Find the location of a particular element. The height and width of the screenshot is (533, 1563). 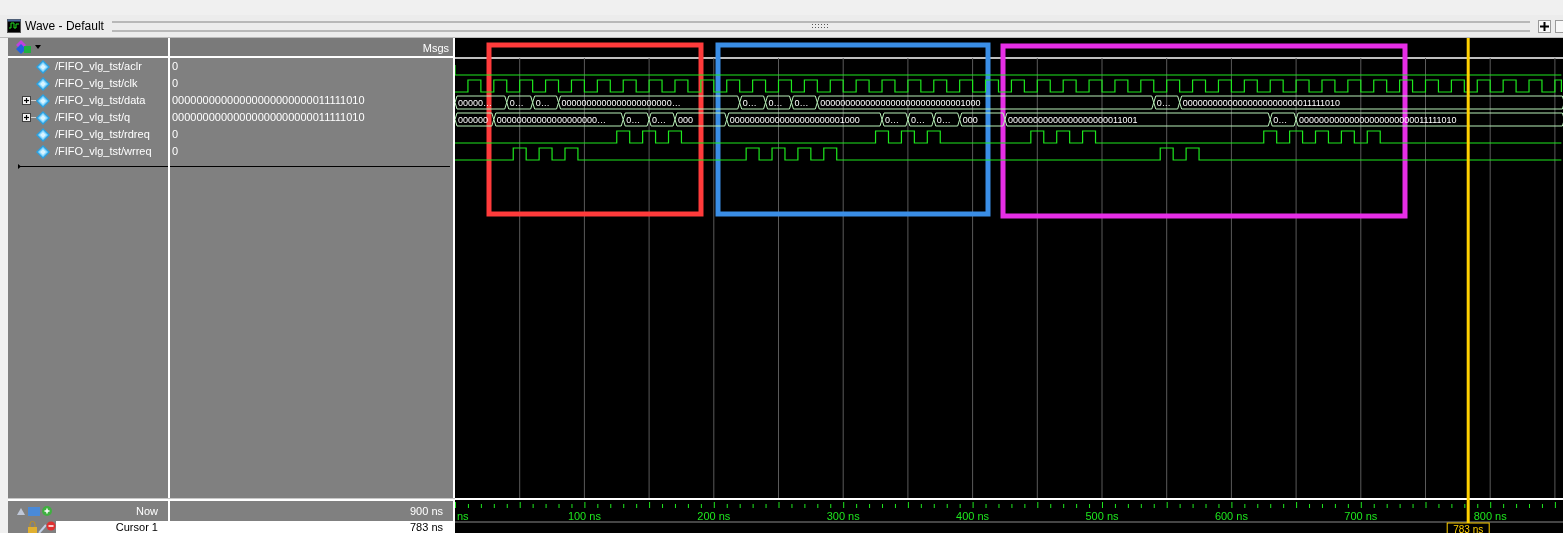

time-axis-label: 500 ns is located at coordinates (1102, 516).